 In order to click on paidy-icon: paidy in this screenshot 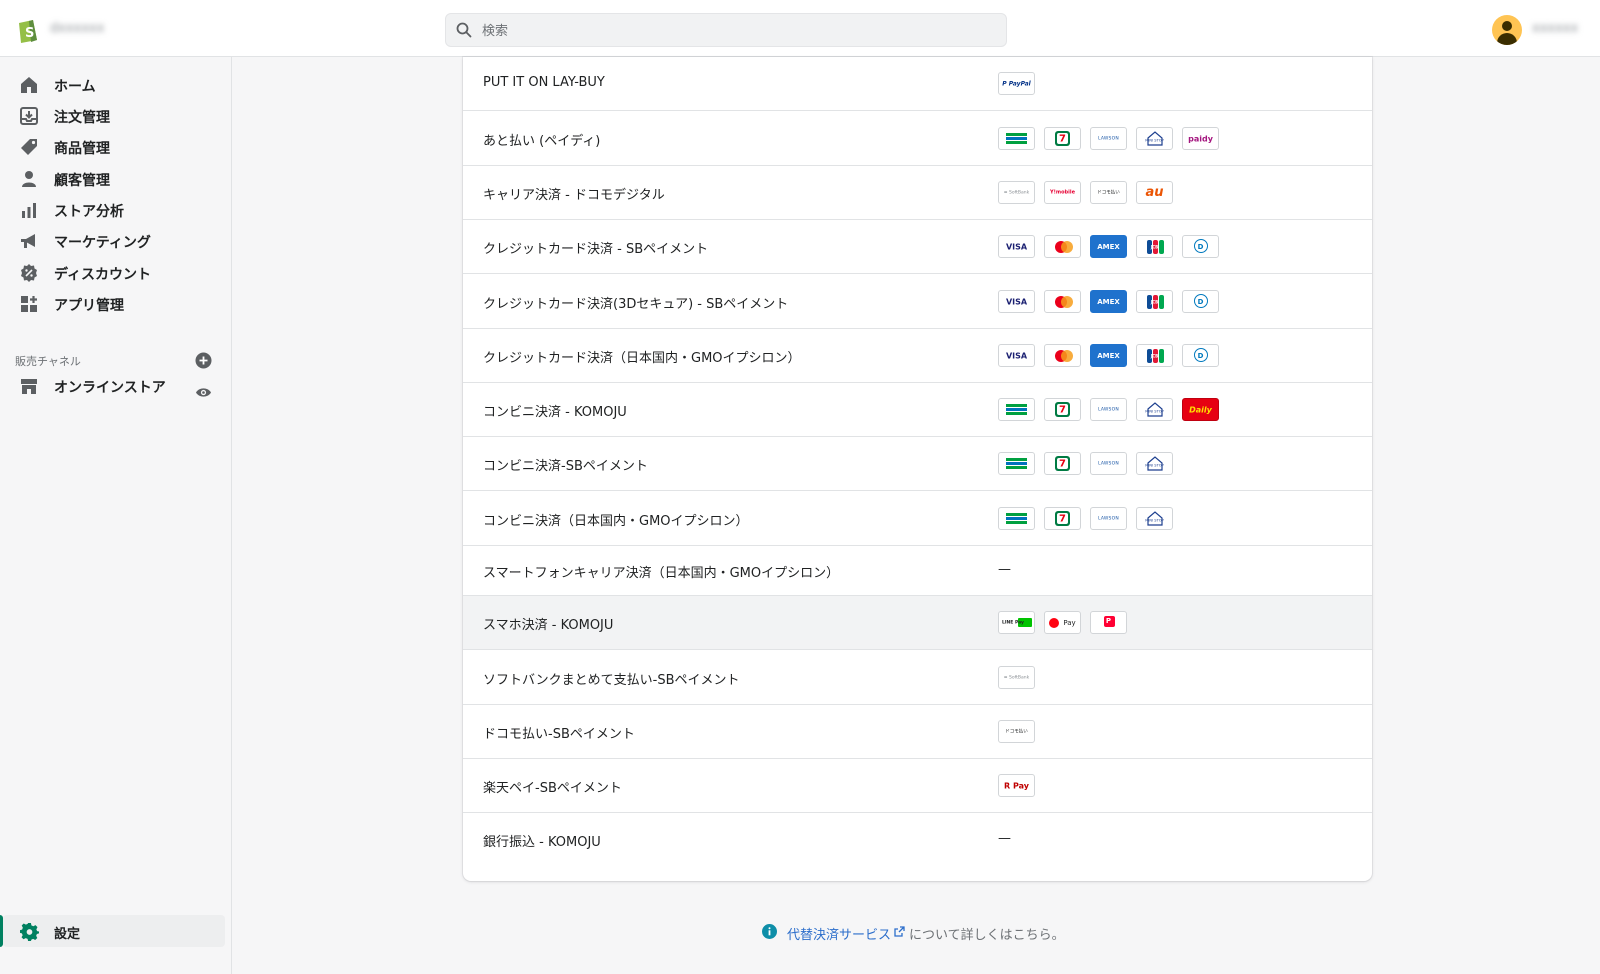, I will do `click(1200, 138)`.